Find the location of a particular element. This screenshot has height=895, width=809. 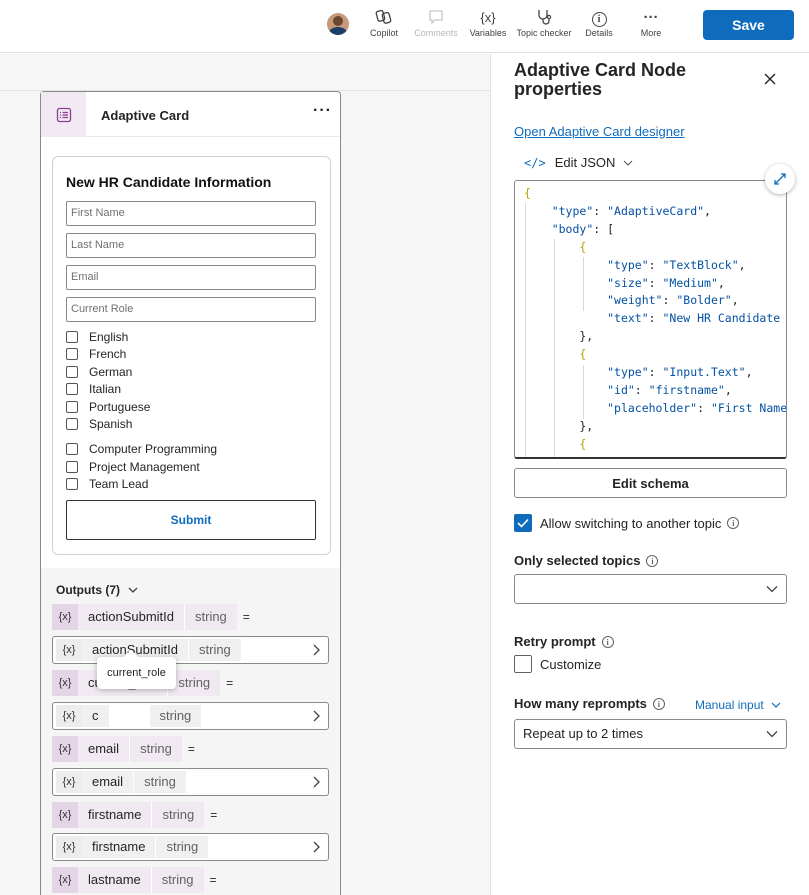

edit-json-toggle: </> Edit JSON is located at coordinates (578, 162).